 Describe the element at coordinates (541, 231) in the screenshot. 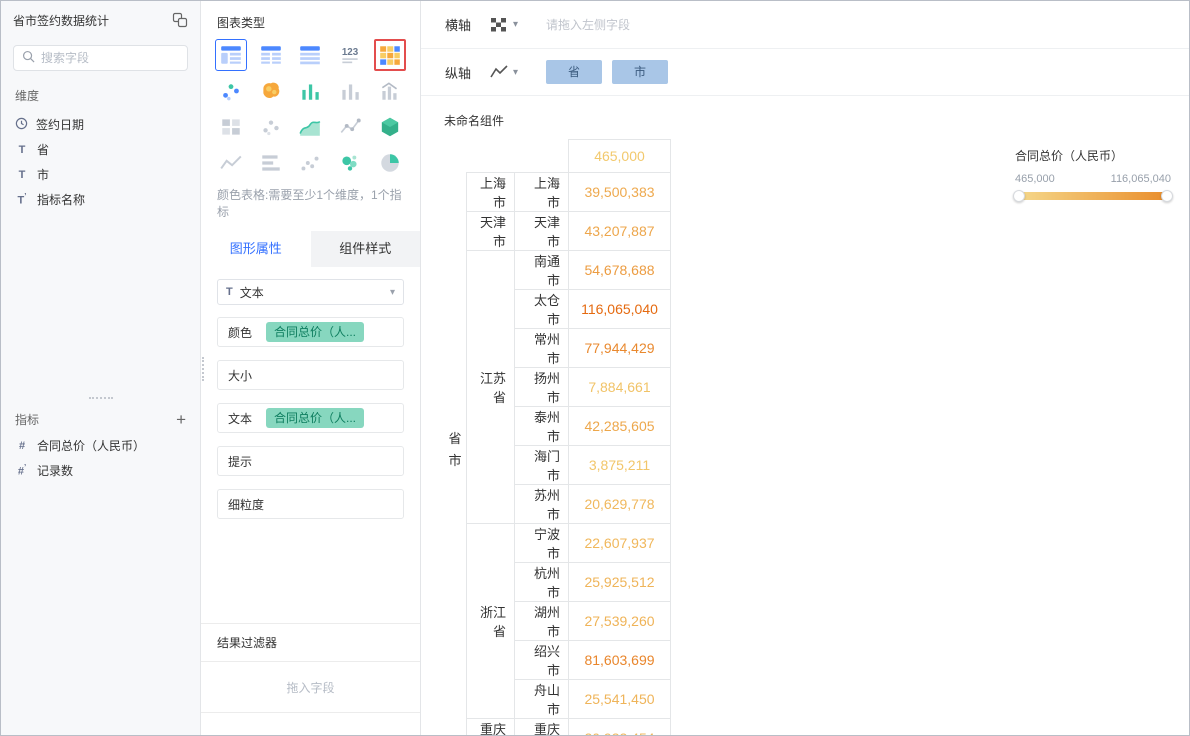

I see `city-cell: 天津市` at that location.